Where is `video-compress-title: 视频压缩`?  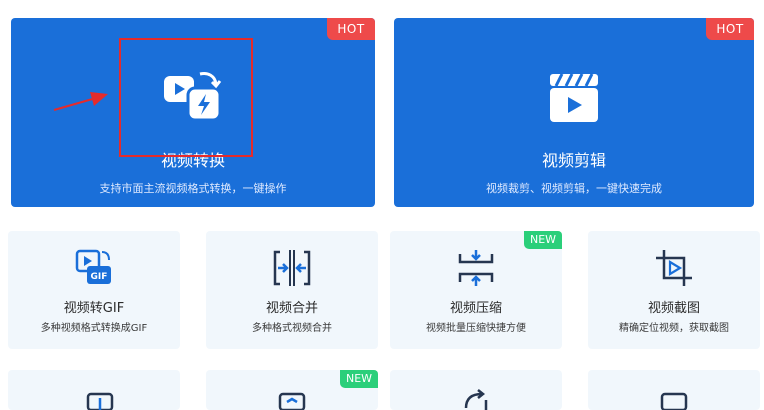
video-compress-title: 视频压缩 is located at coordinates (475, 308).